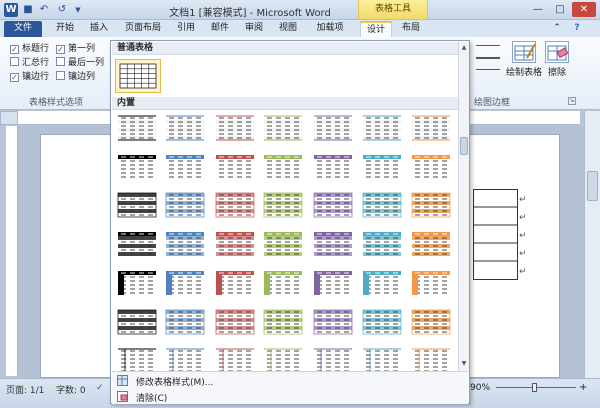 Image resolution: width=600 pixels, height=408 pixels. What do you see at coordinates (488, 45) in the screenshot?
I see `line-style-preview` at bounding box center [488, 45].